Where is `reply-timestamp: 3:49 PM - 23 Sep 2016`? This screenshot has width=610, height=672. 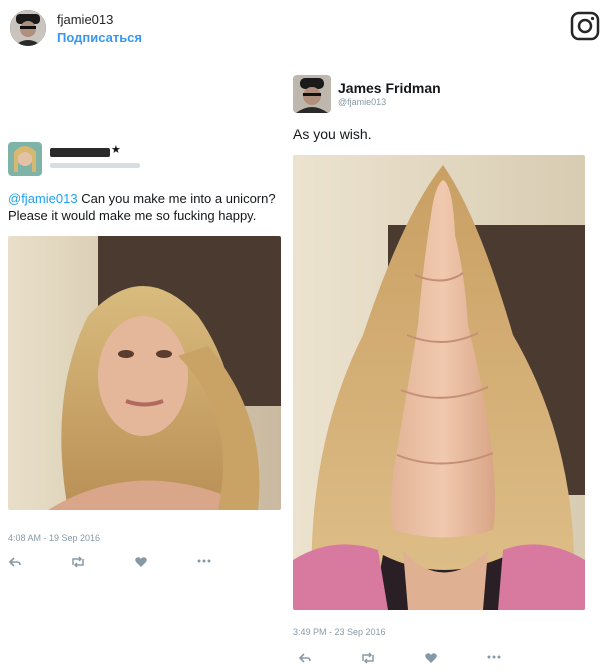
reply-timestamp: 3:49 PM - 23 Sep 2016 is located at coordinates (339, 632).